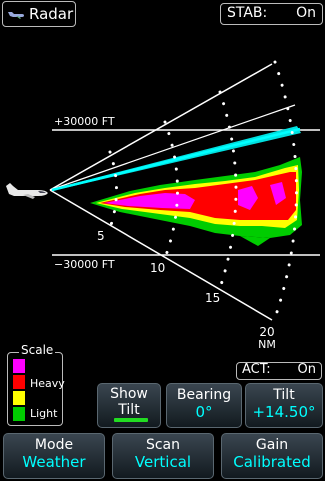 Image resolution: width=325 pixels, height=481 pixels. Describe the element at coordinates (131, 420) in the screenshot. I see `show-tilt-active-indicator` at that location.